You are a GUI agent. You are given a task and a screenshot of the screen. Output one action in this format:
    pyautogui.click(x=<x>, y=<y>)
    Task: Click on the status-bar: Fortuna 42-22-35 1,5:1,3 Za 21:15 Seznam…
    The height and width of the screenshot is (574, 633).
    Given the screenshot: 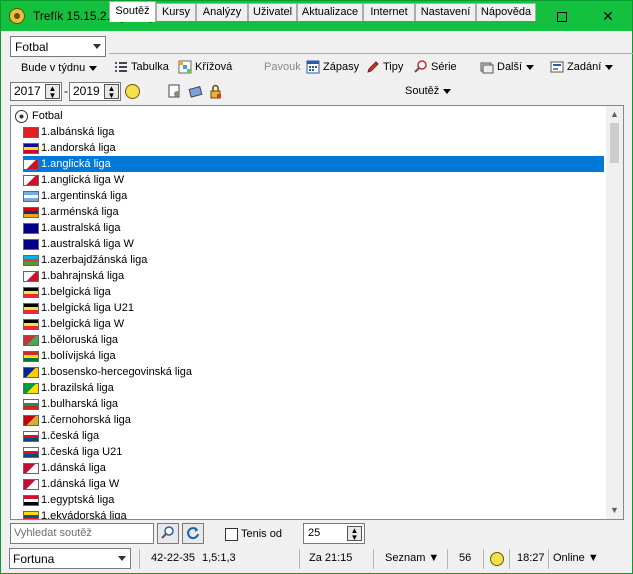 What is the action you would take?
    pyautogui.click(x=316, y=560)
    